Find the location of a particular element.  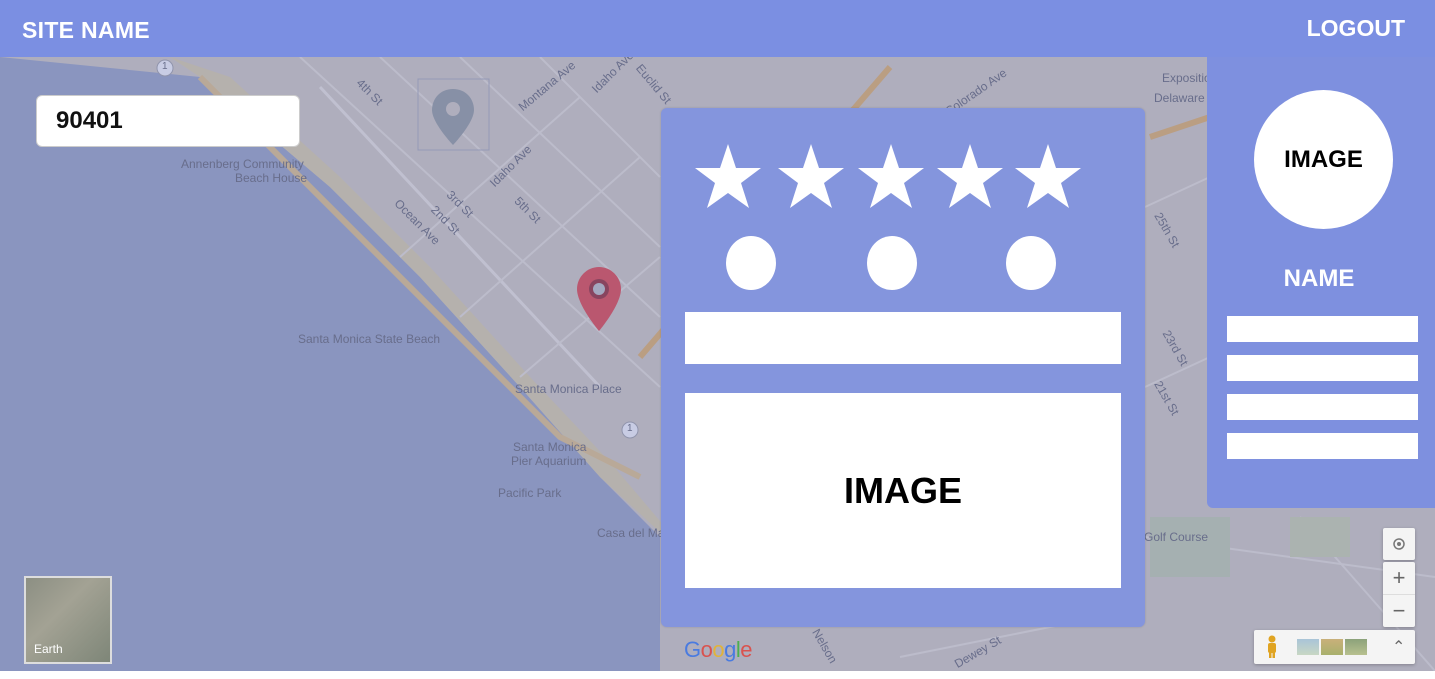

map-label: Pier Aquarium is located at coordinates (549, 461).